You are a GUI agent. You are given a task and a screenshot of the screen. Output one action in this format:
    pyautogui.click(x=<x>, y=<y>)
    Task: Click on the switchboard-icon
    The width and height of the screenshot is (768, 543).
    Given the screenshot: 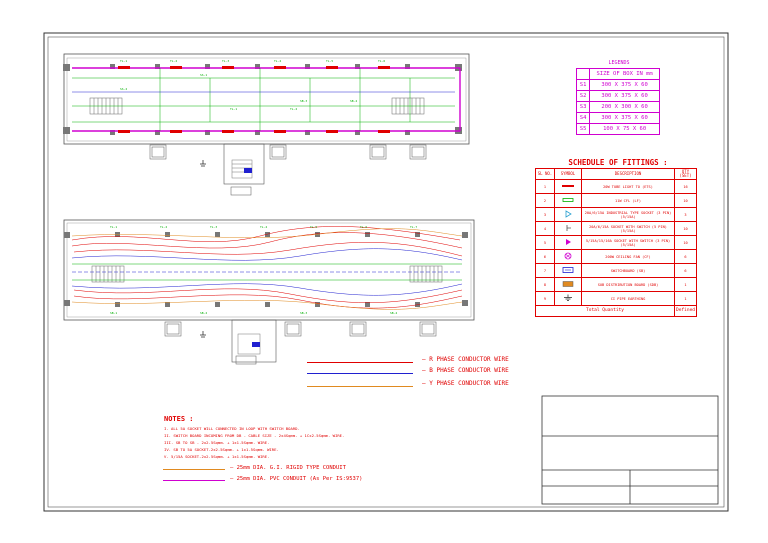 What is the action you would take?
    pyautogui.click(x=568, y=270)
    